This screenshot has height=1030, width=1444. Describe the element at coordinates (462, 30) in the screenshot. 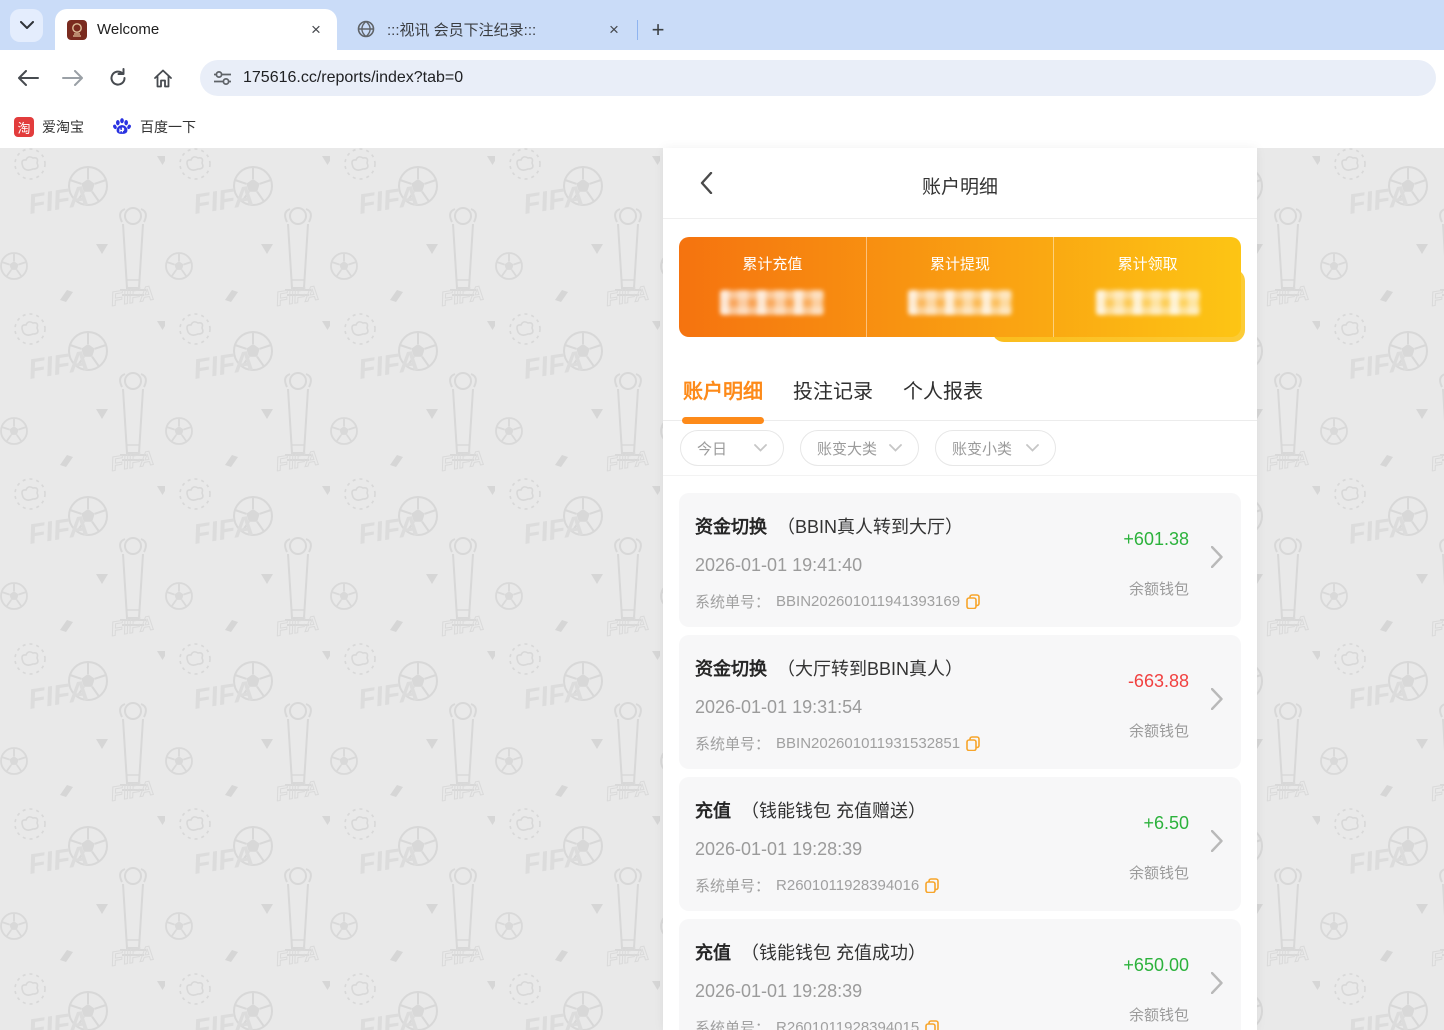

I see `tab-title: :::视讯 会员下注纪录:::` at that location.